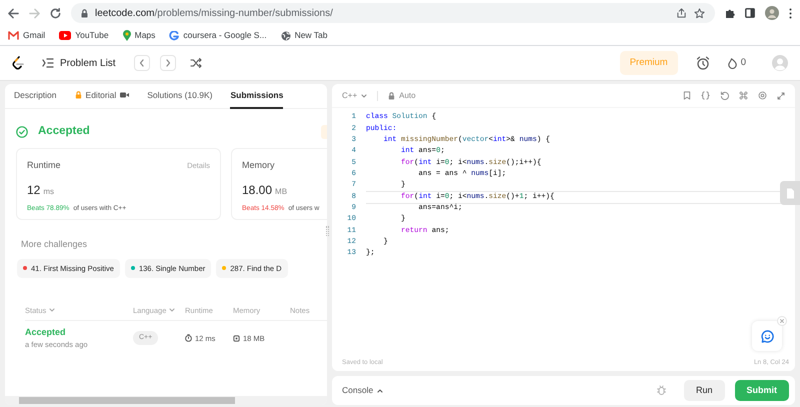 The width and height of the screenshot is (800, 407). Describe the element at coordinates (704, 391) in the screenshot. I see `run-button: Run` at that location.